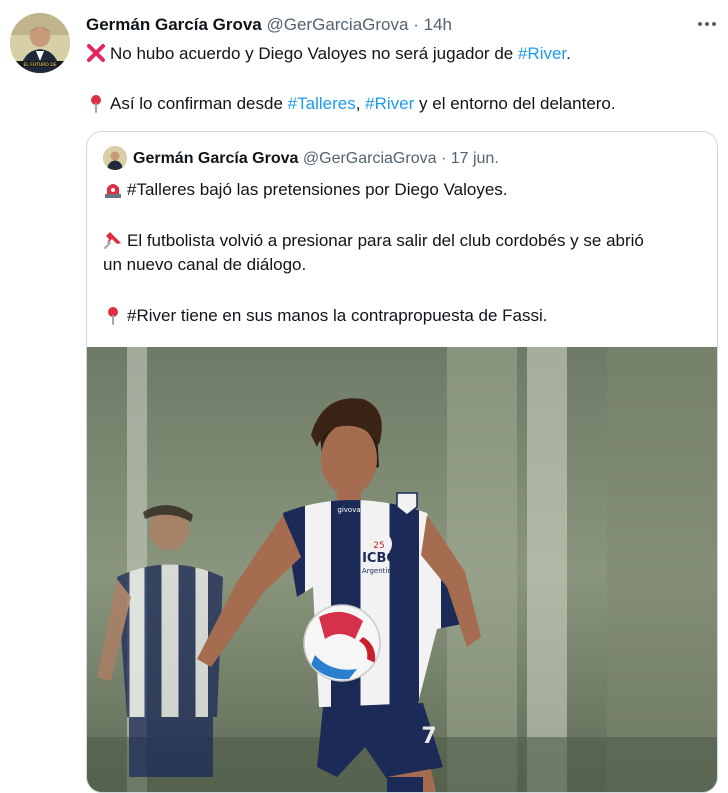  Describe the element at coordinates (707, 24) in the screenshot. I see `more-horizontal-icon` at that location.